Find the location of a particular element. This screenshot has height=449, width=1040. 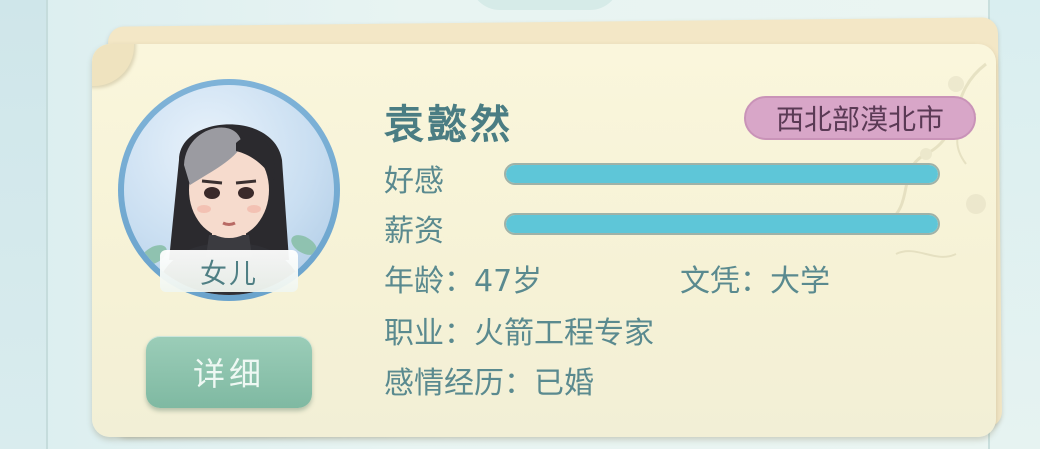

relationship-info: 感情经历：已婚 is located at coordinates (489, 383).